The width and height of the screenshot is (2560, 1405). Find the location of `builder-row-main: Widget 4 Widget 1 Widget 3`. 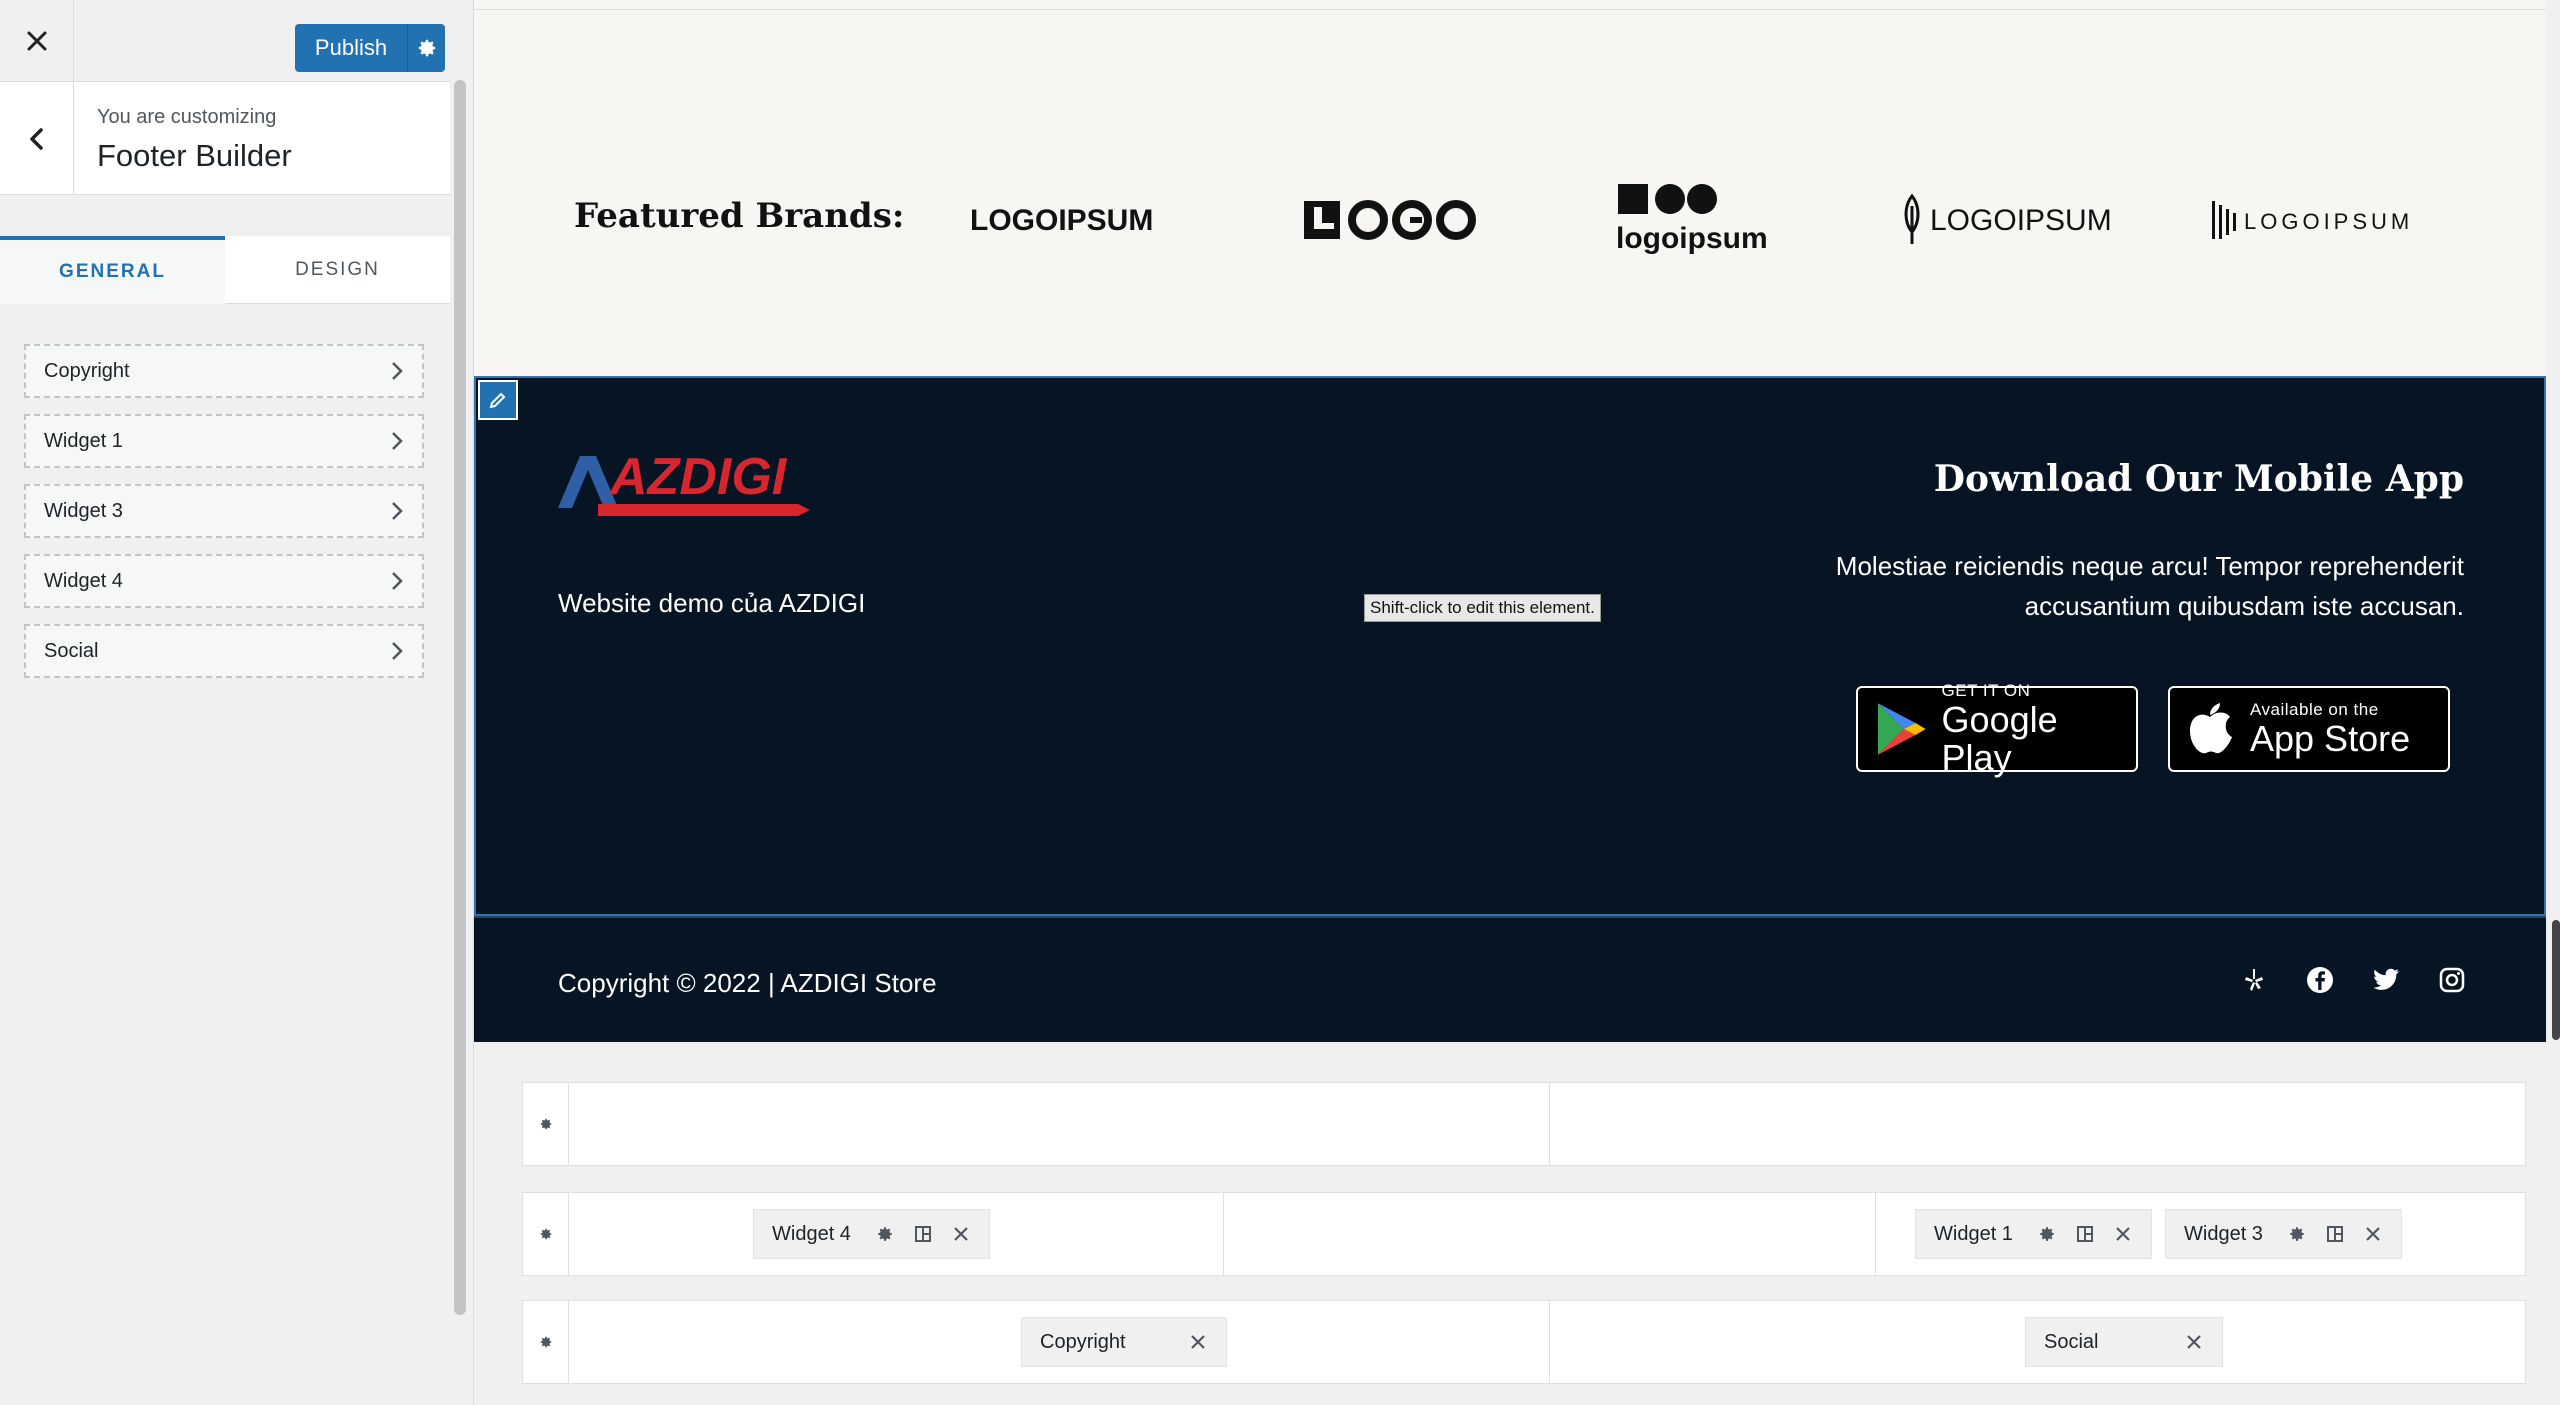

builder-row-main: Widget 4 Widget 1 Widget 3 is located at coordinates (1524, 1234).